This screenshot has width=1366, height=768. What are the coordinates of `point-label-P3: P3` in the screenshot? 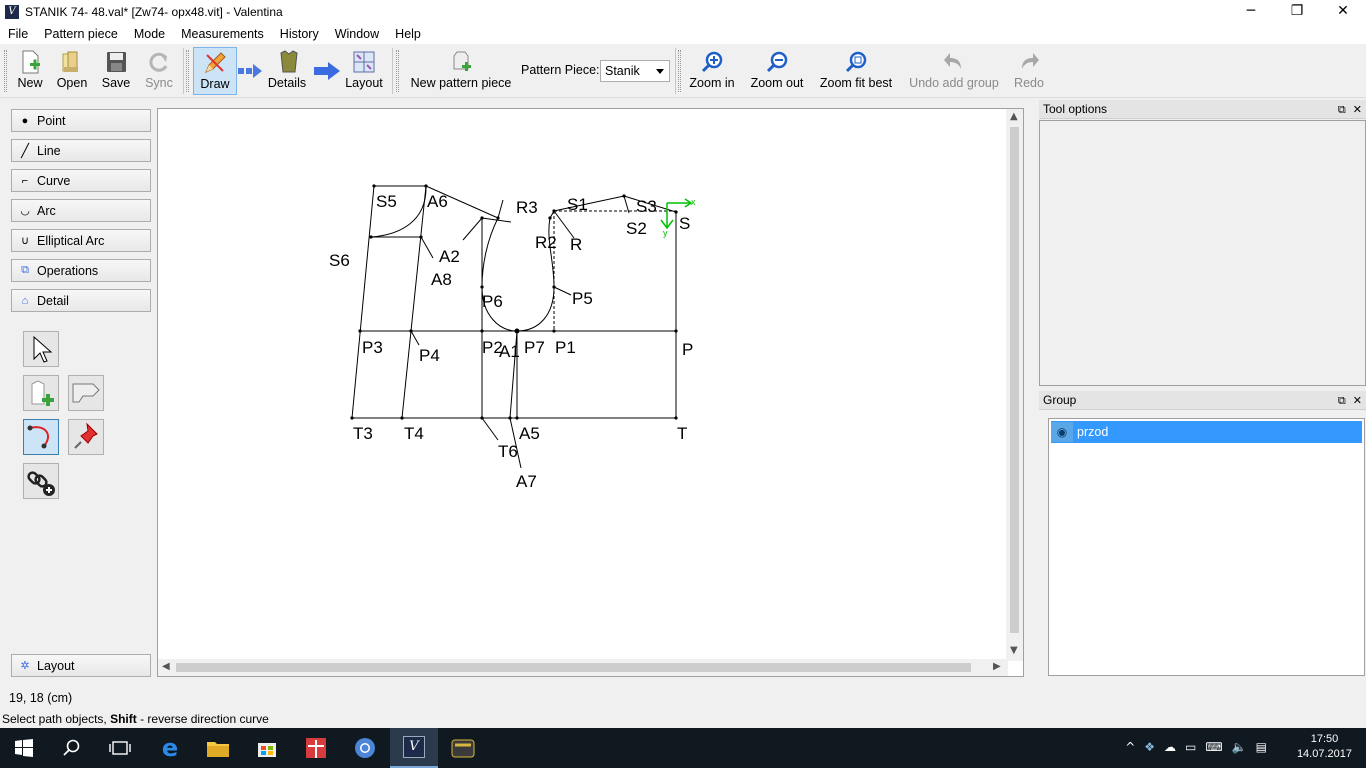 It's located at (372, 347).